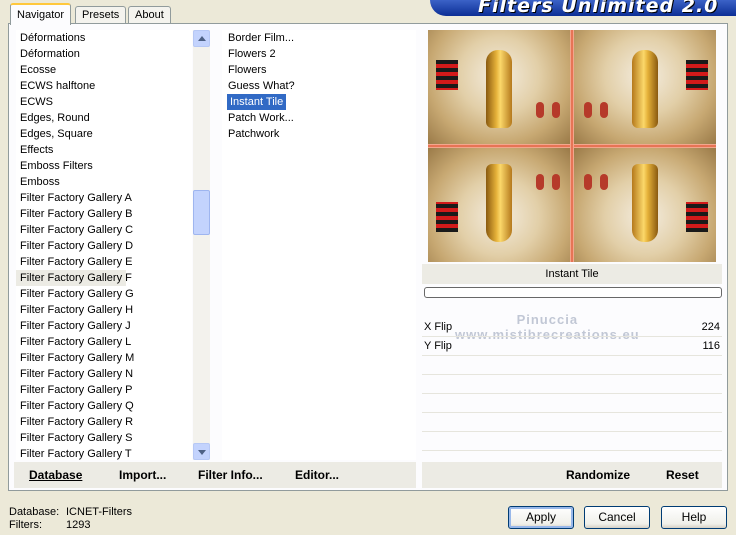 Image resolution: width=736 pixels, height=535 pixels. I want to click on chevron-up-icon, so click(202, 38).